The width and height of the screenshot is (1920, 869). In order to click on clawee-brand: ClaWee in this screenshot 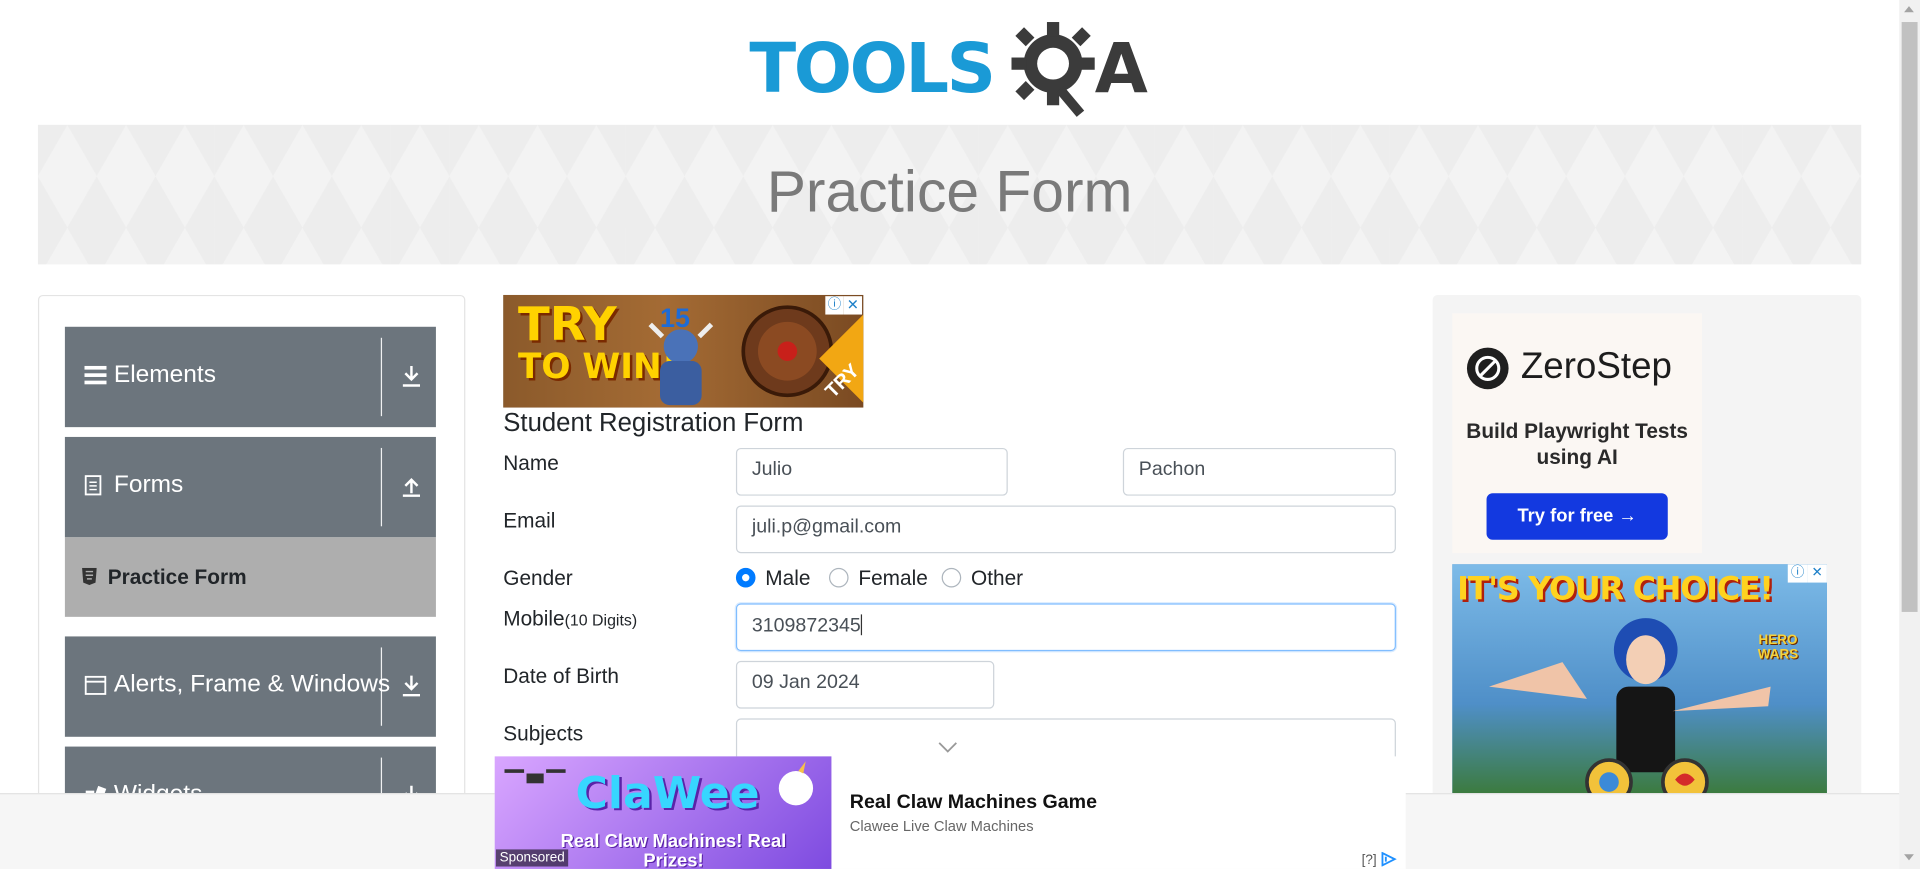, I will do `click(667, 793)`.